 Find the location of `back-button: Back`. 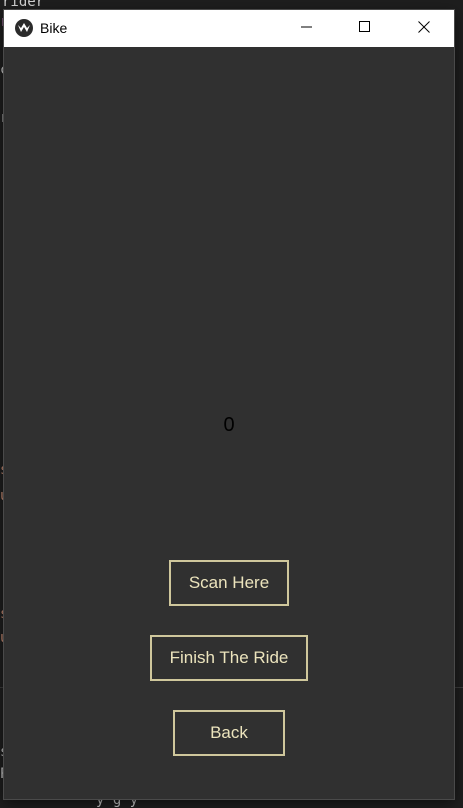

back-button: Back is located at coordinates (229, 733).